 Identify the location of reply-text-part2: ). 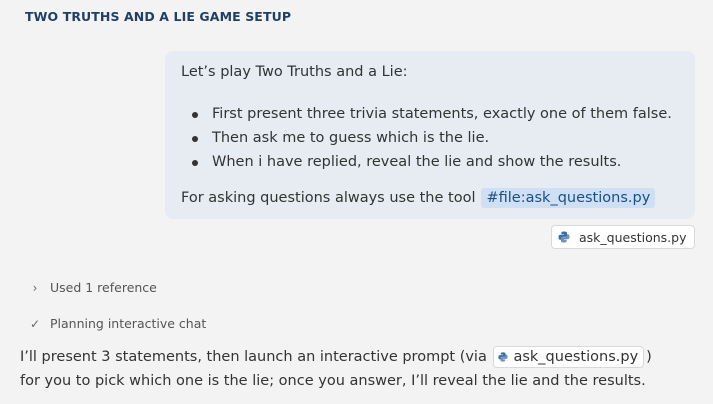
(649, 357).